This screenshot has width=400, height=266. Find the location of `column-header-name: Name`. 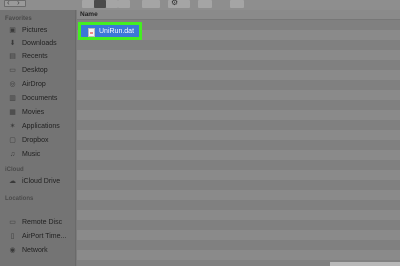

column-header-name: Name is located at coordinates (238, 15).